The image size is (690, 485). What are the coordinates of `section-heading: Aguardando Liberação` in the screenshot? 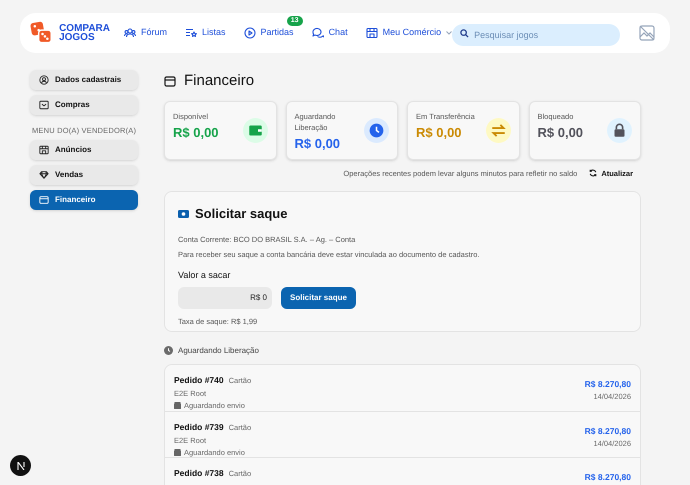 It's located at (218, 350).